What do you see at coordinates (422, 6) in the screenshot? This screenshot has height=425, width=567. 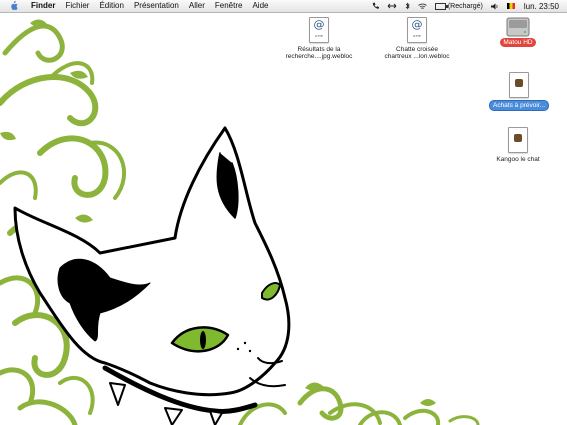 I see `wifi-icon` at bounding box center [422, 6].